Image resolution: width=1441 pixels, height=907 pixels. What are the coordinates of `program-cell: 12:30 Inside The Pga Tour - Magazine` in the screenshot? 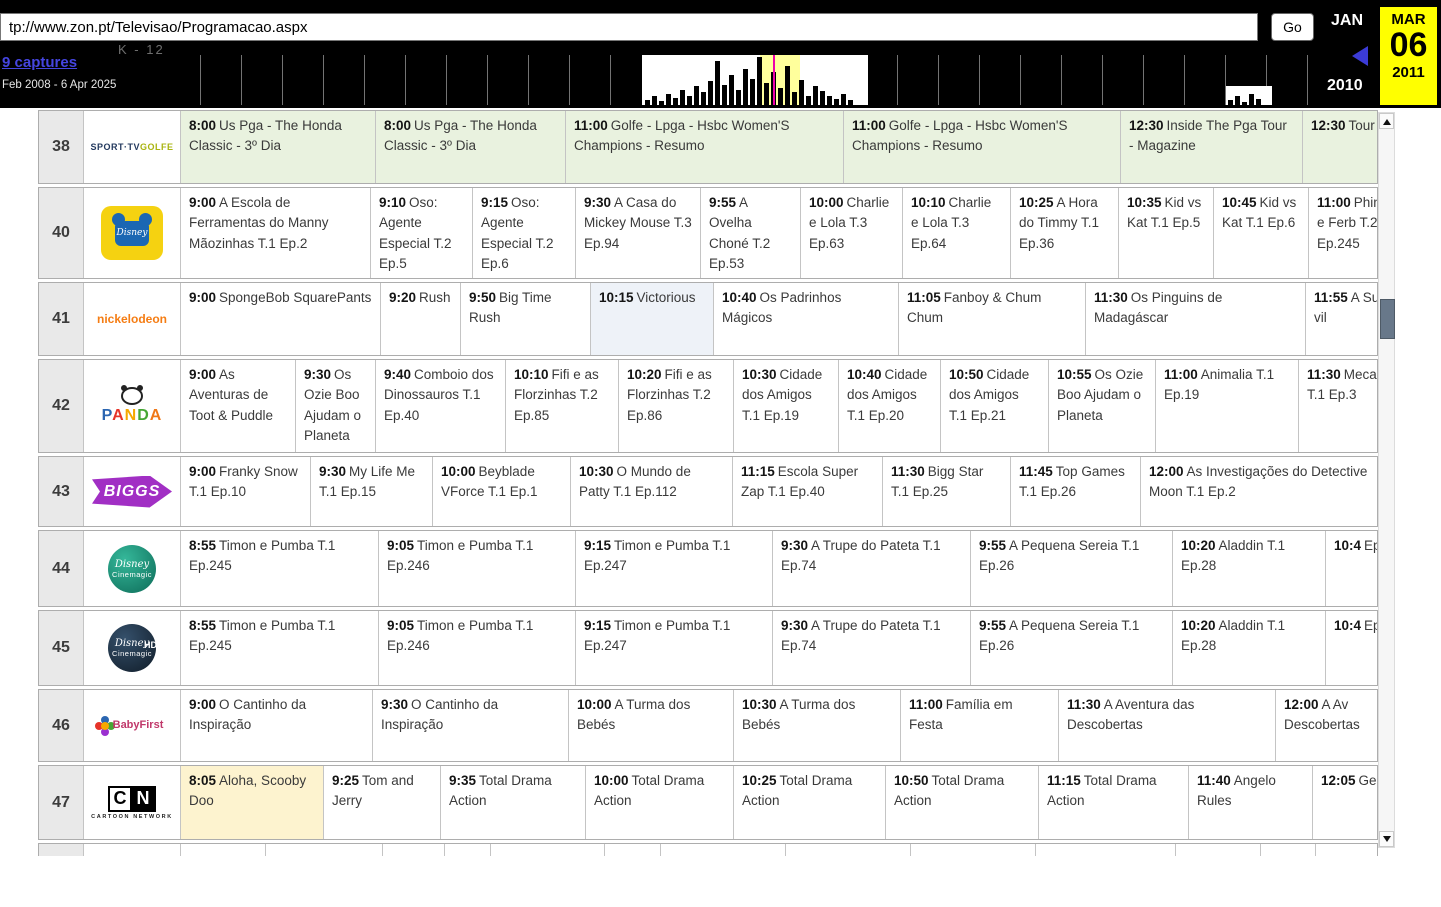 It's located at (1211, 147).